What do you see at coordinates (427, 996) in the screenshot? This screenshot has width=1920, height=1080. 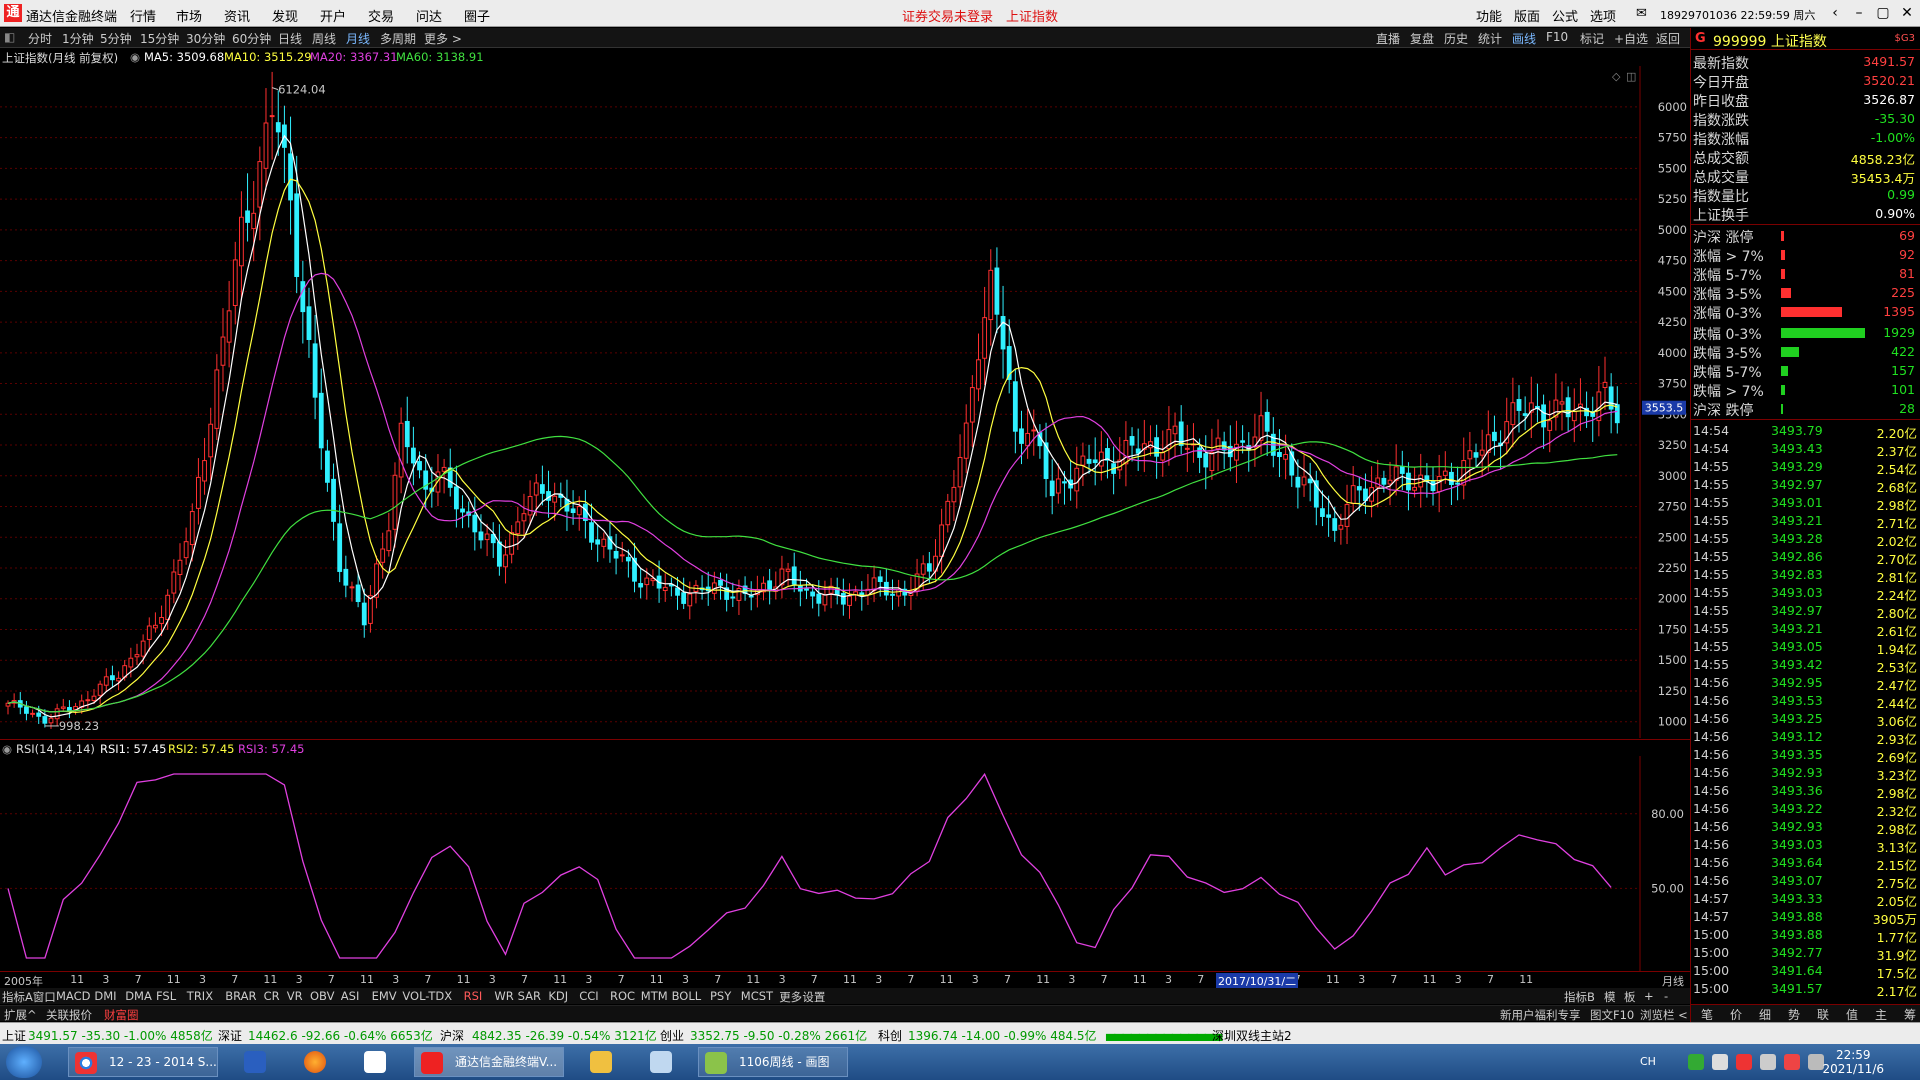 I see `indicator-tab-13: VOL-TDX` at bounding box center [427, 996].